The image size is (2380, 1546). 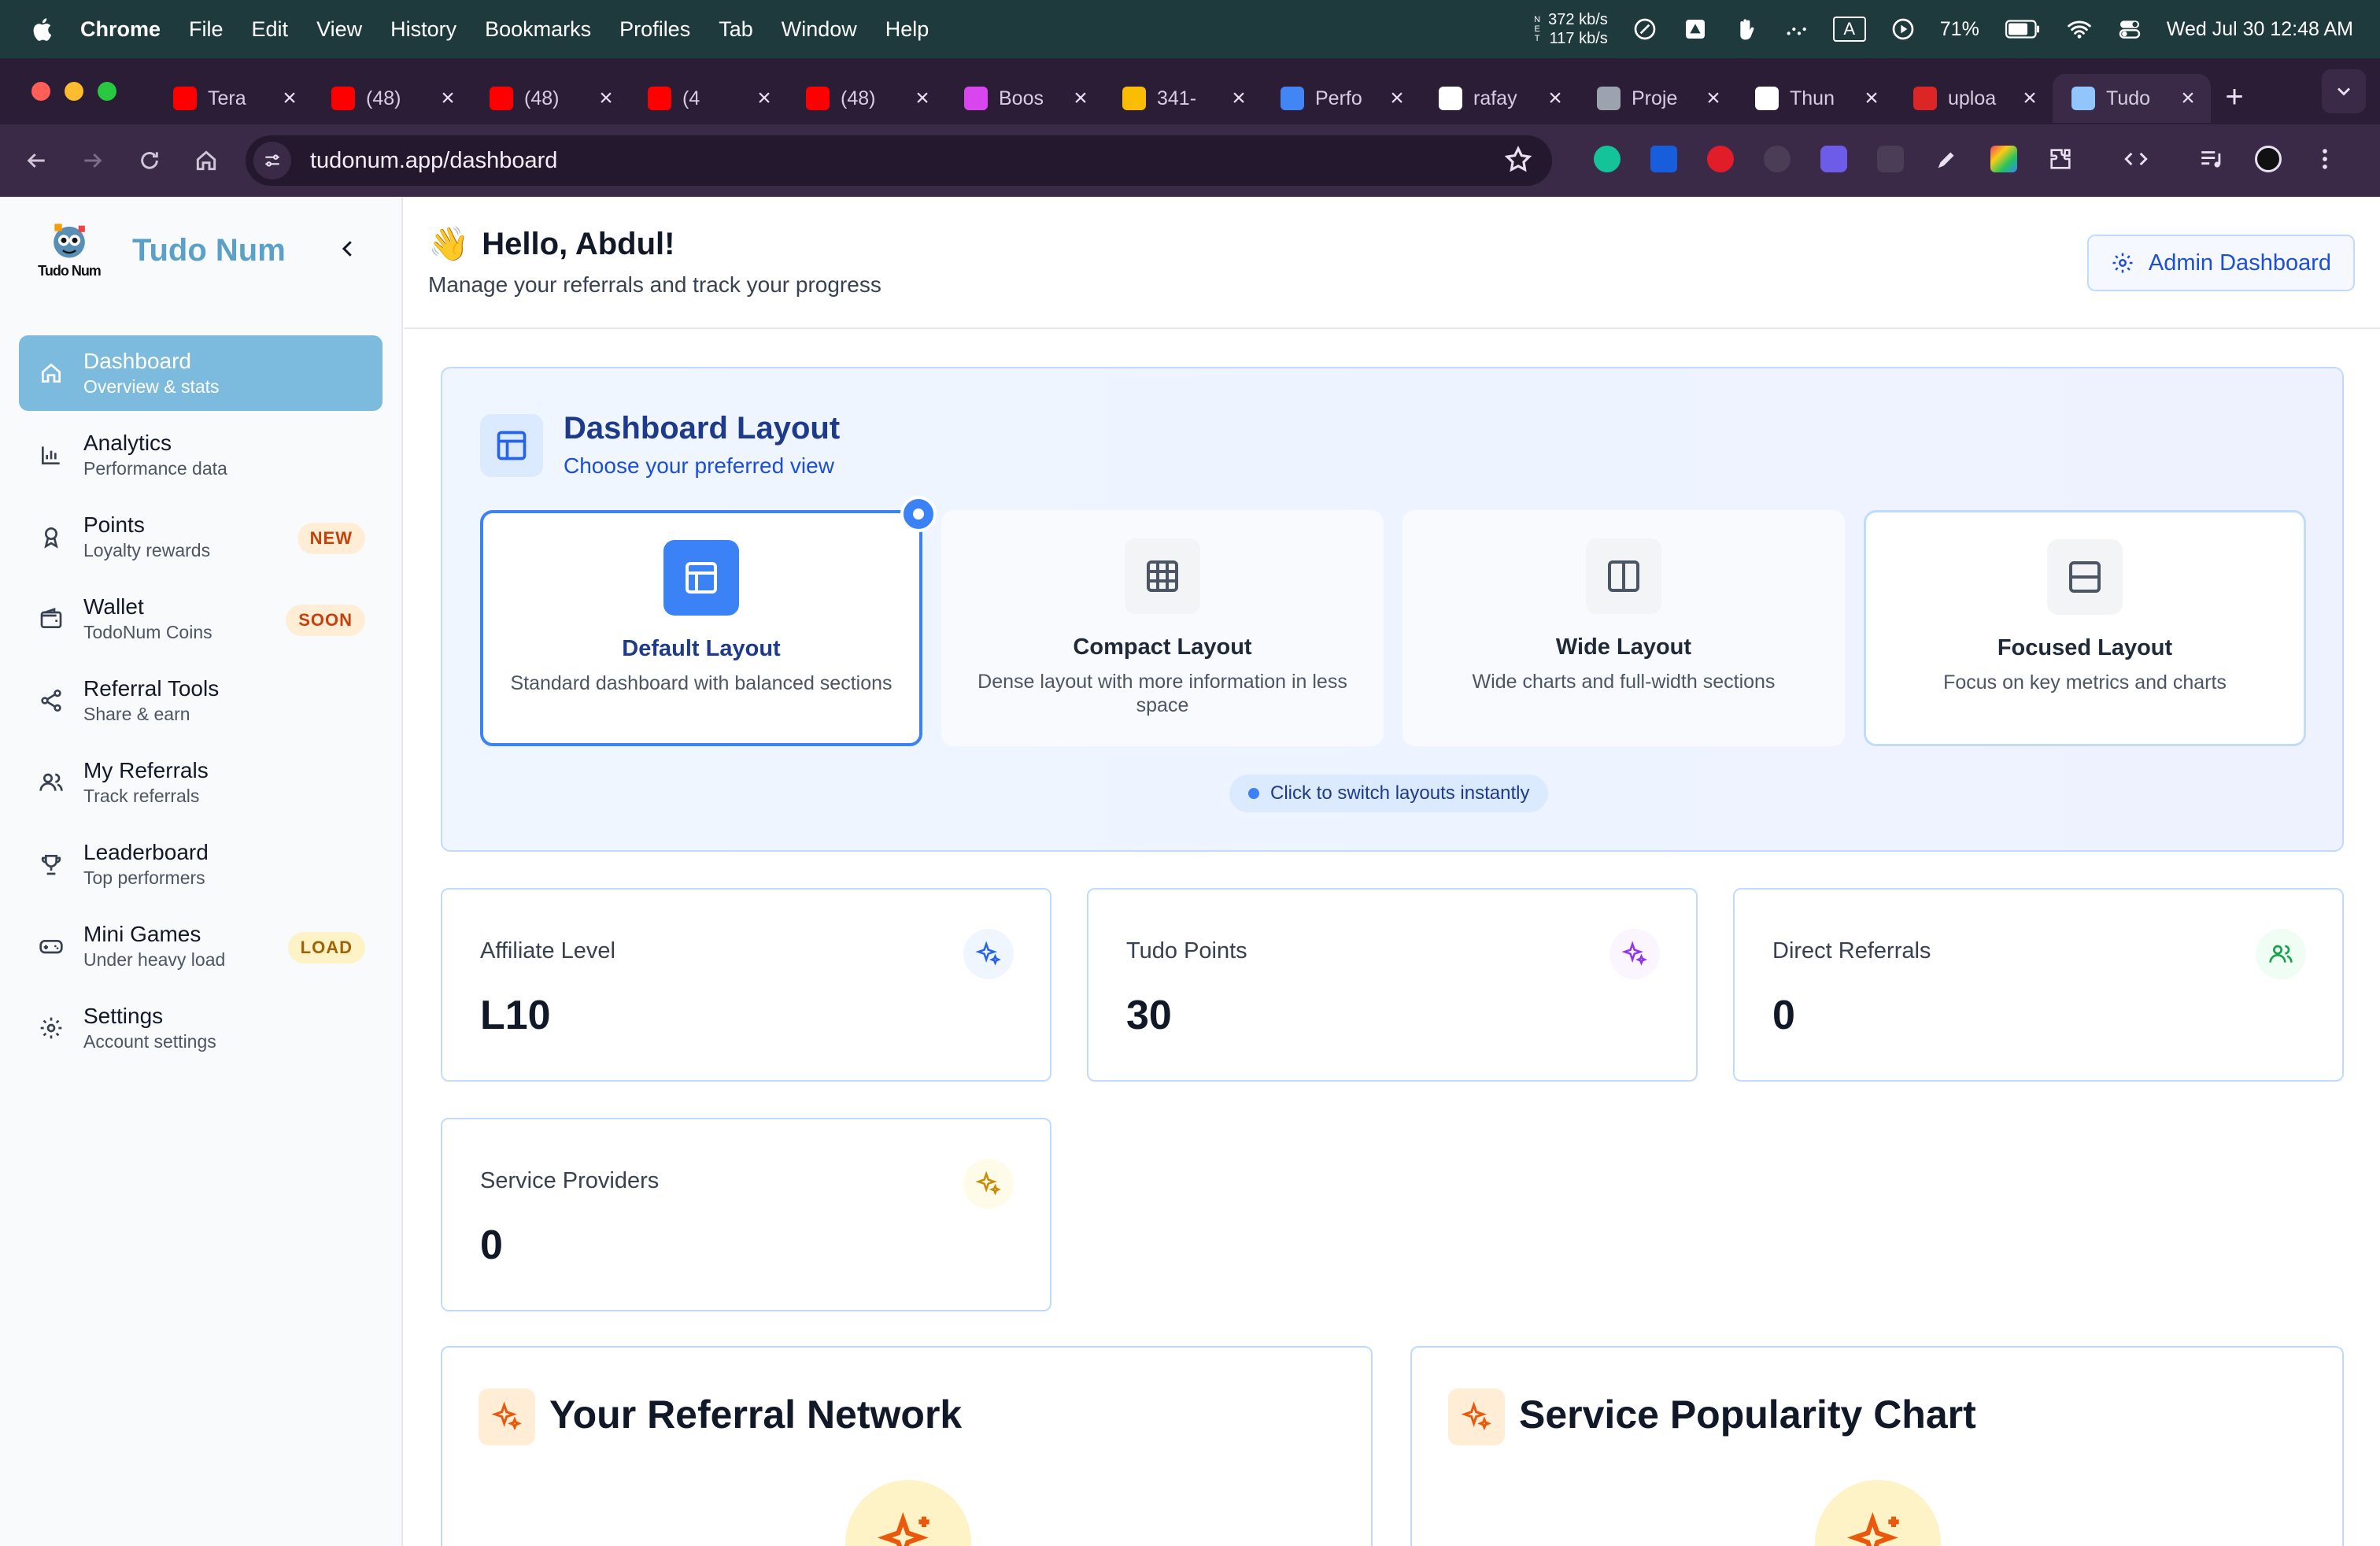 I want to click on kebab-menu-icon, so click(x=2325, y=159).